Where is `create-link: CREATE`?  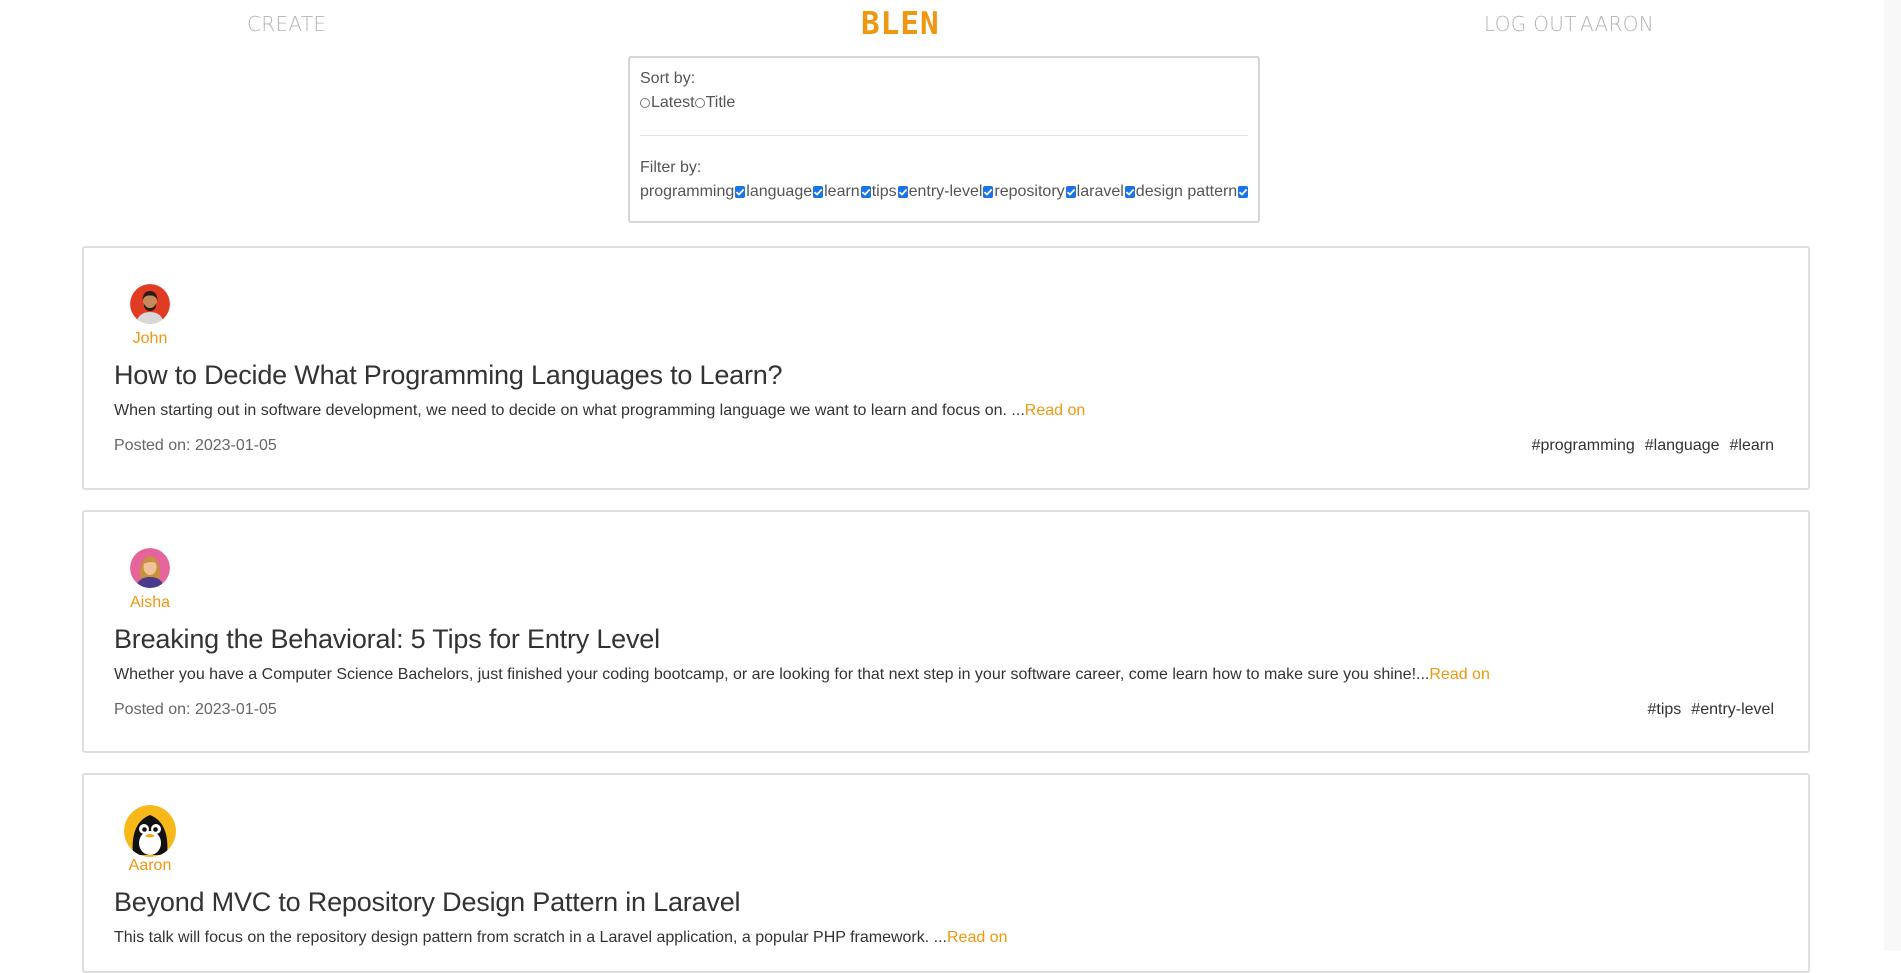
create-link: CREATE is located at coordinates (286, 24).